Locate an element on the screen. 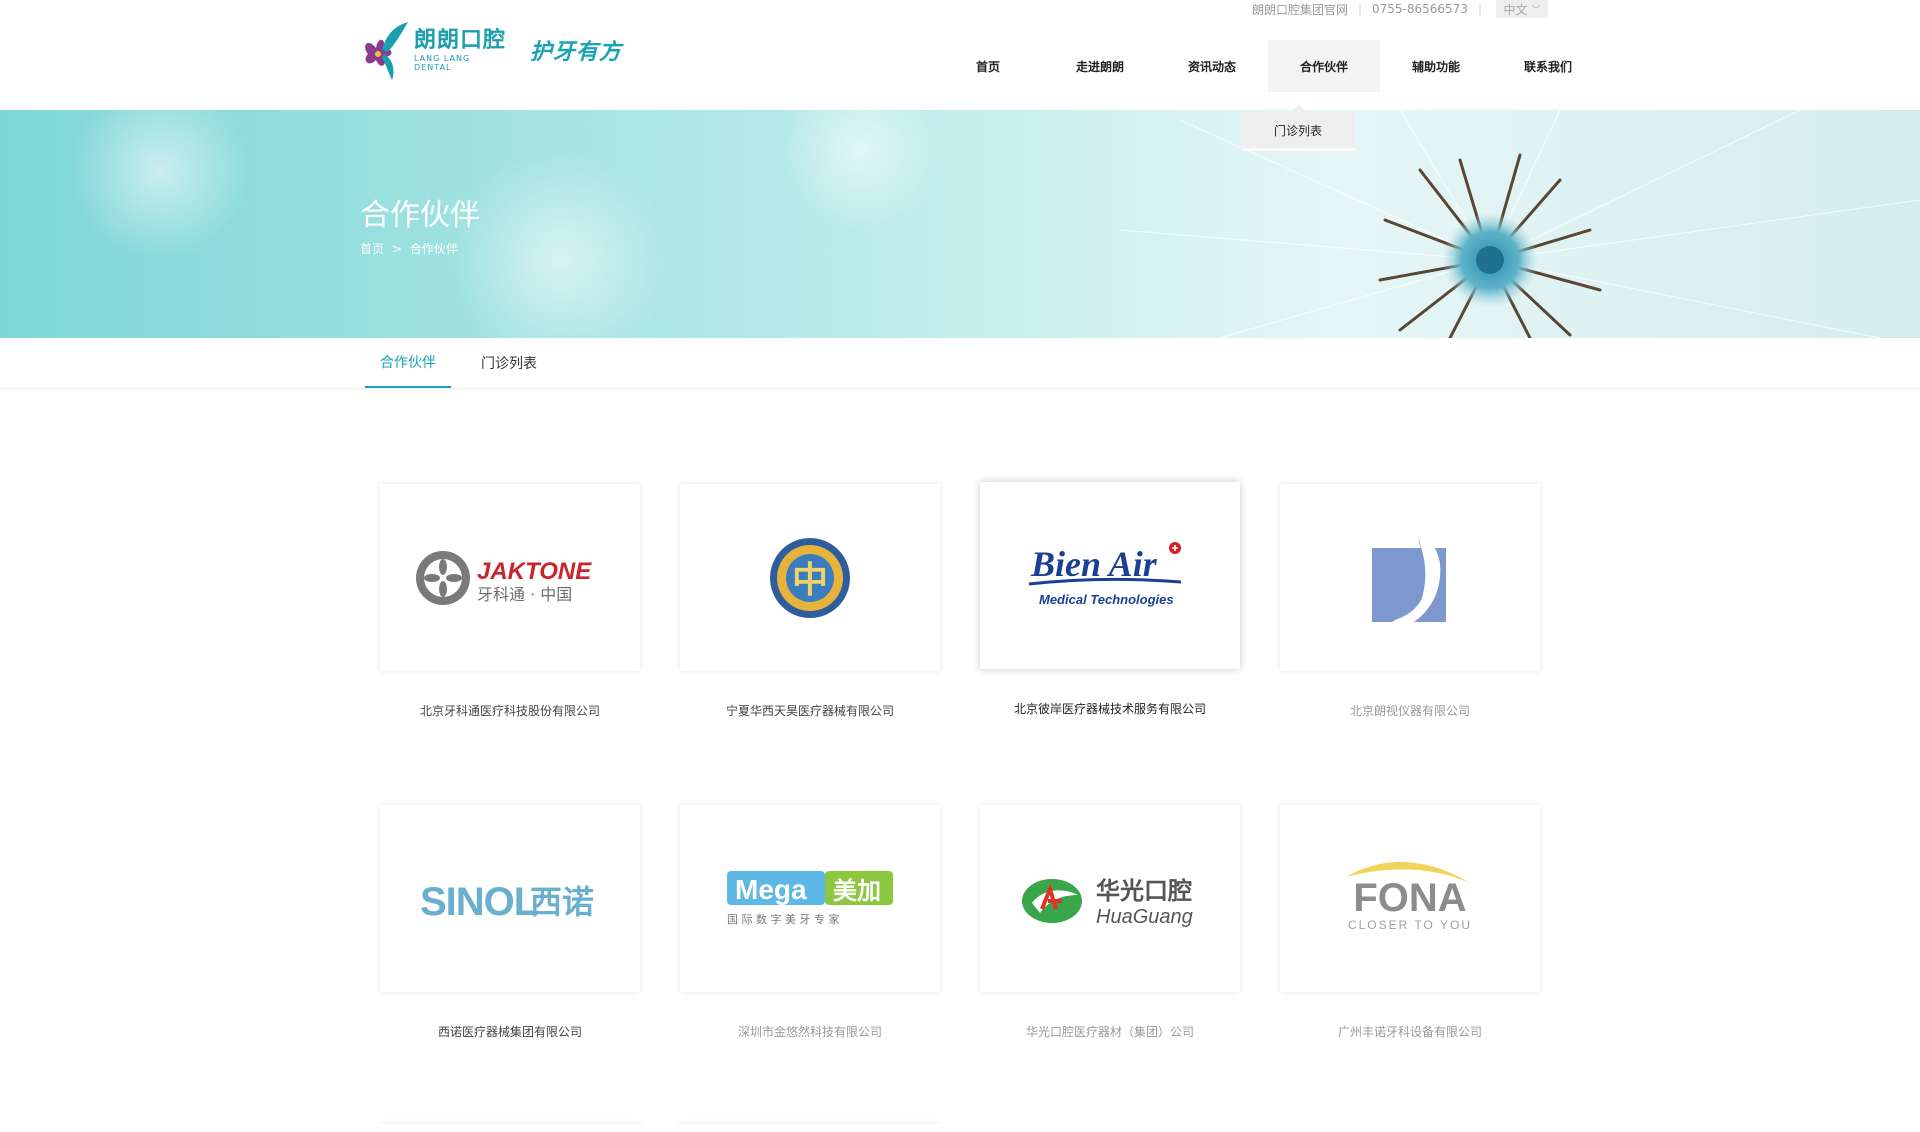 Image resolution: width=1920 pixels, height=1132 pixels. partner-card-sinol: SINOL 西诺 is located at coordinates (510, 898).